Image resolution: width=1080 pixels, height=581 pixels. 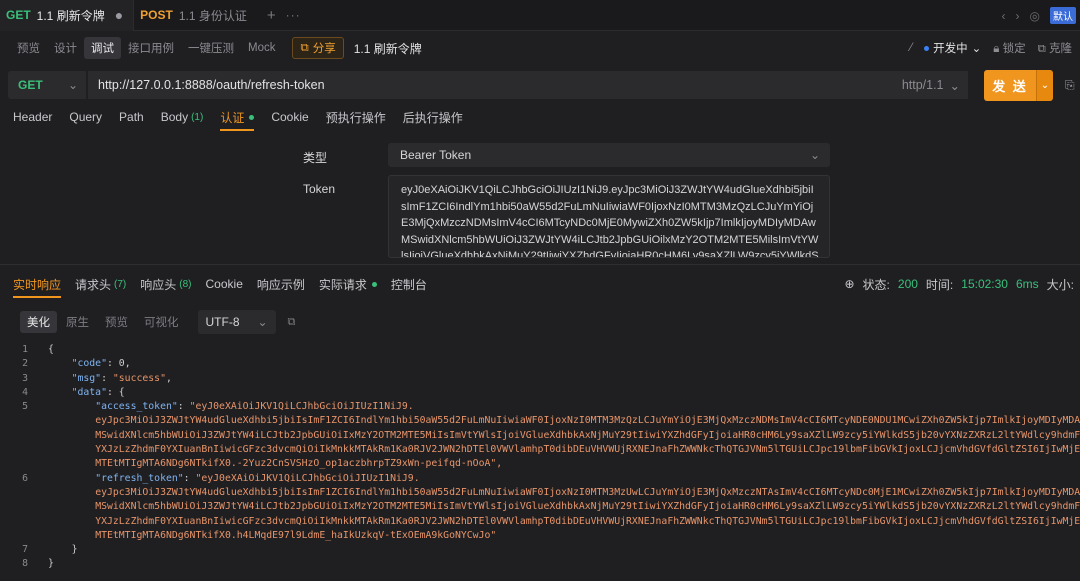 I want to click on clone-icon: ⧉, so click(x=1041, y=49).